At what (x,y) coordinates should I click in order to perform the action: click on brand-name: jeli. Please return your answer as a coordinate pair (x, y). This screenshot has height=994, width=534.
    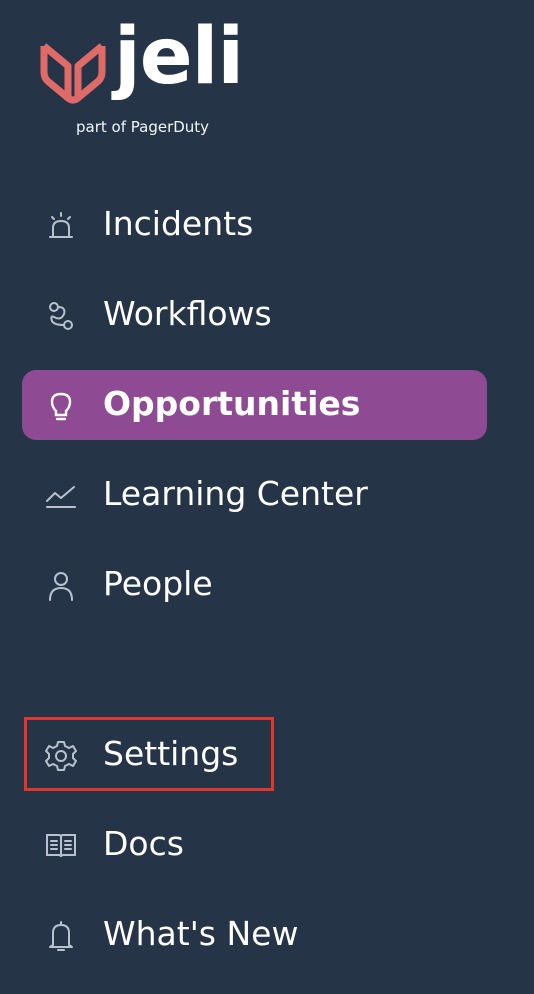
    Looking at the image, I should click on (179, 57).